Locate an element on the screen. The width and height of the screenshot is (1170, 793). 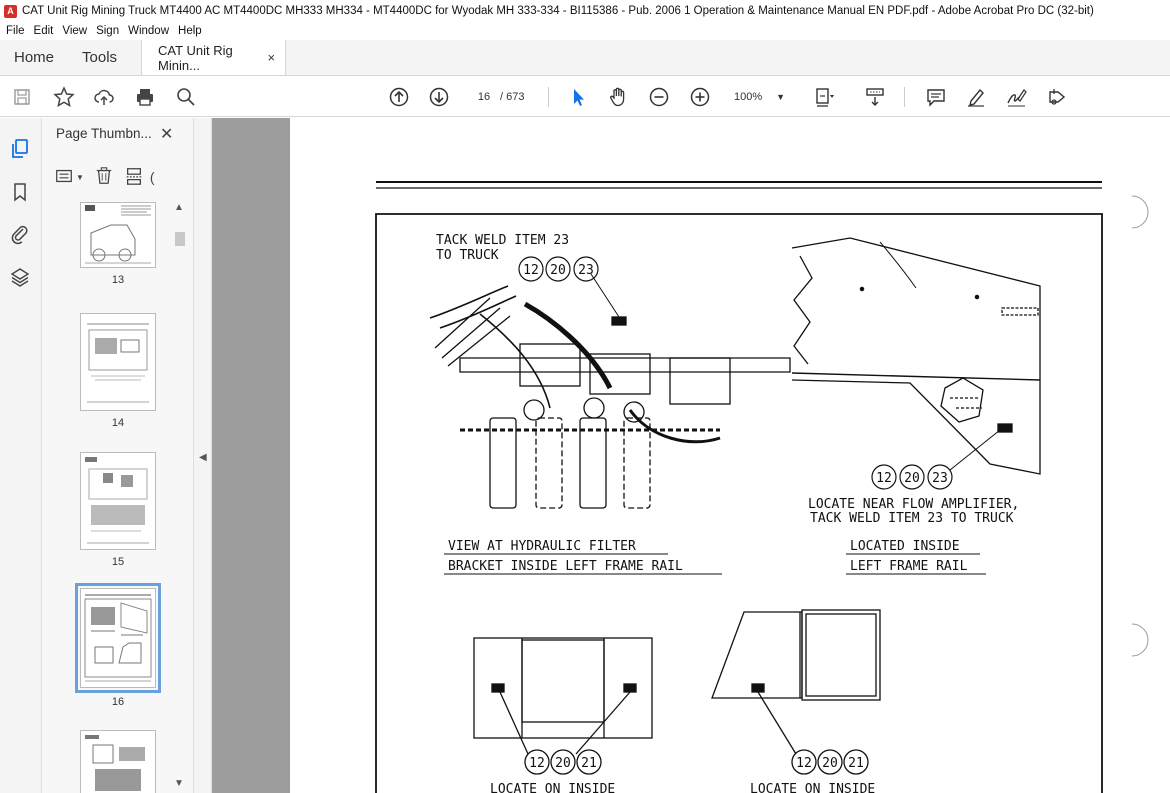
thumbnail-label: 16 is located at coordinates (118, 702).